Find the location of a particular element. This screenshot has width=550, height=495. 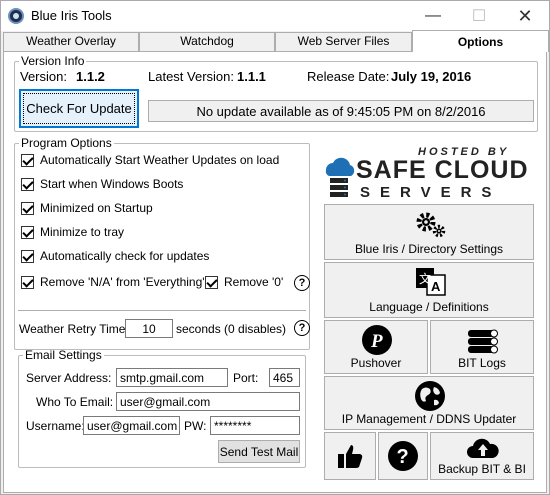

language-definitions-button: 文 A Language / Definitions is located at coordinates (429, 290).